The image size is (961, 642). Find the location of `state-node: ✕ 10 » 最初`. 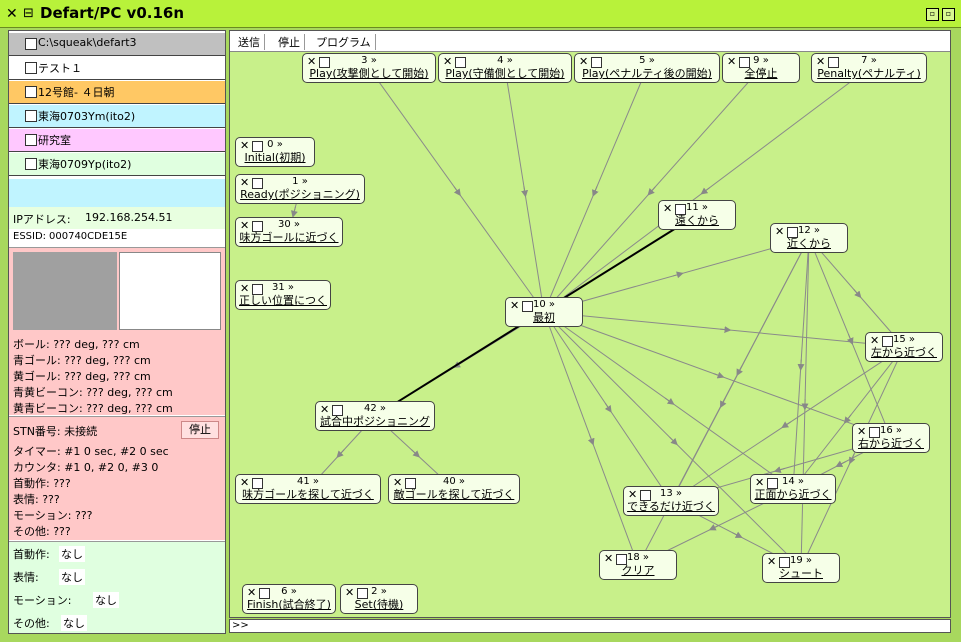

state-node: ✕ 10 » 最初 is located at coordinates (544, 312).